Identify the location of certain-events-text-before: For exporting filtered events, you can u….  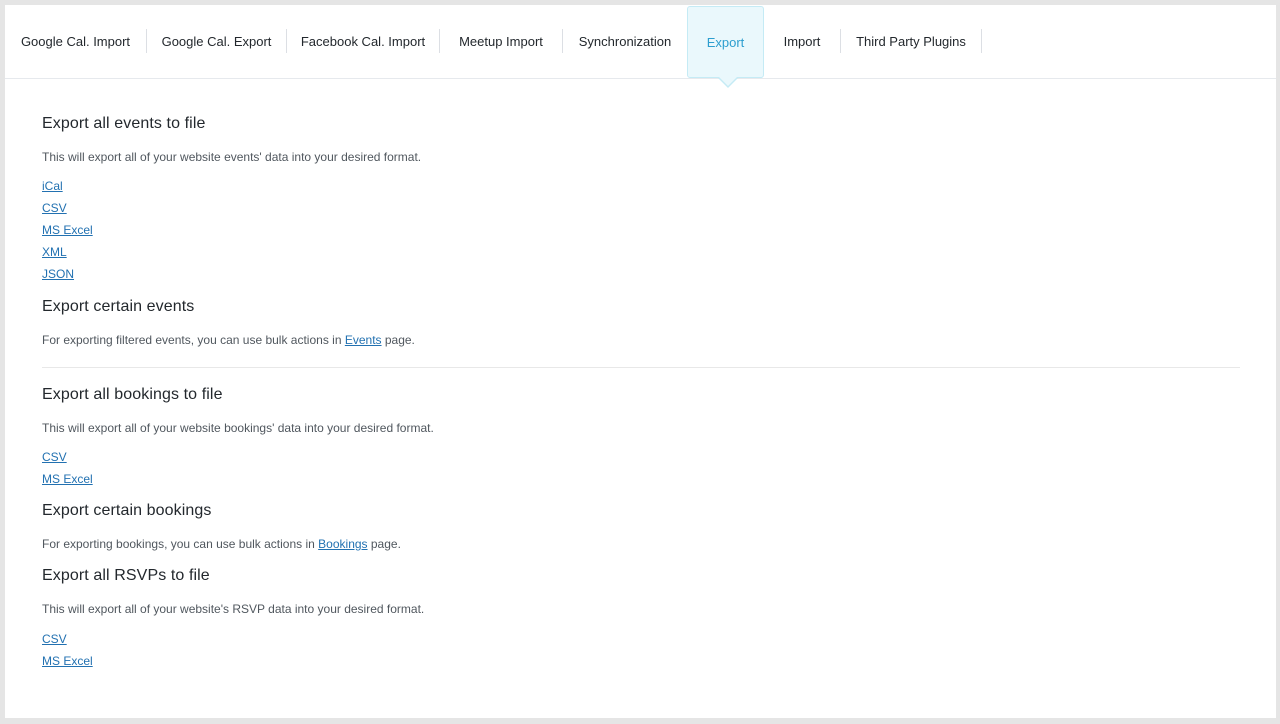
(193, 340).